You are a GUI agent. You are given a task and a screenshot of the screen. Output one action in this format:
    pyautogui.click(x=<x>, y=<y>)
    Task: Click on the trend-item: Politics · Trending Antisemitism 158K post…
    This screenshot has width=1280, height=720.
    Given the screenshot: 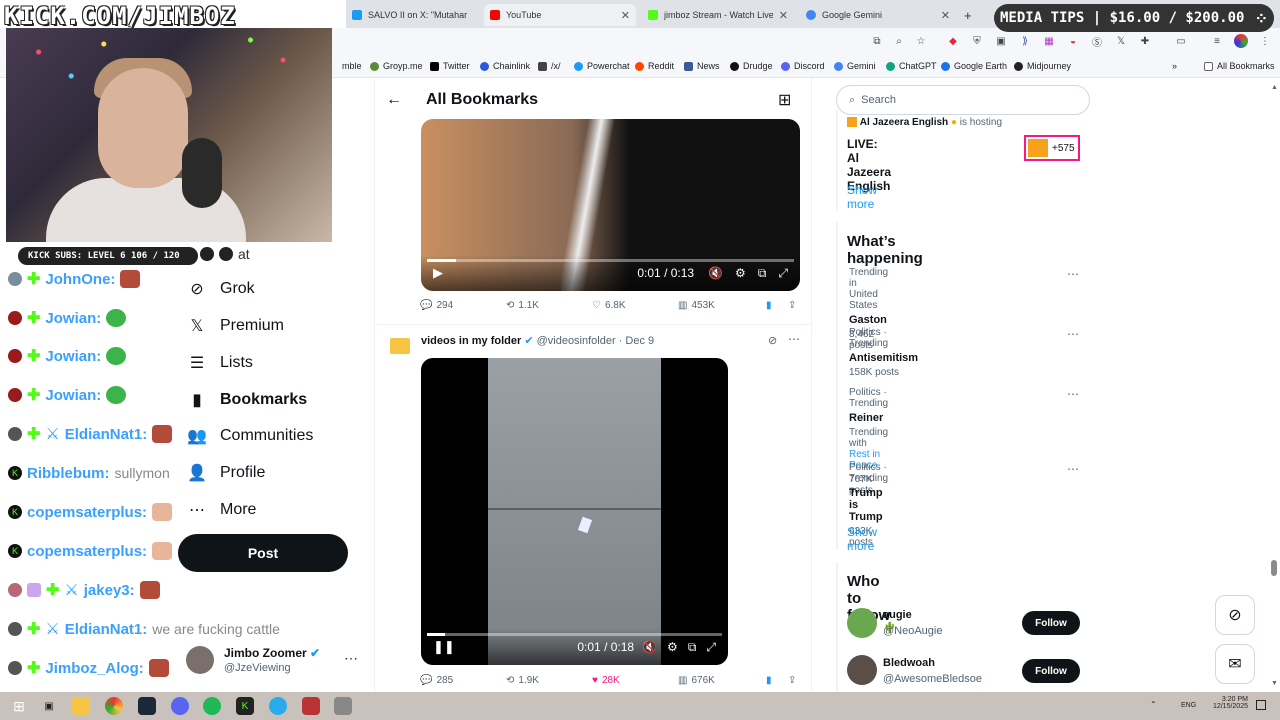 What is the action you would take?
    pyautogui.click(x=883, y=352)
    